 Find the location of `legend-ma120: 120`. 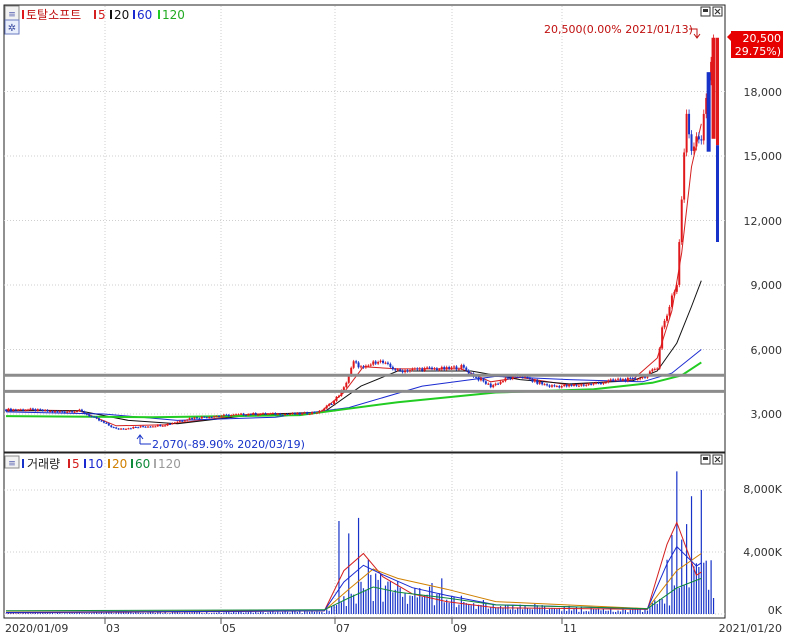

legend-ma120: 120 is located at coordinates (173, 15).